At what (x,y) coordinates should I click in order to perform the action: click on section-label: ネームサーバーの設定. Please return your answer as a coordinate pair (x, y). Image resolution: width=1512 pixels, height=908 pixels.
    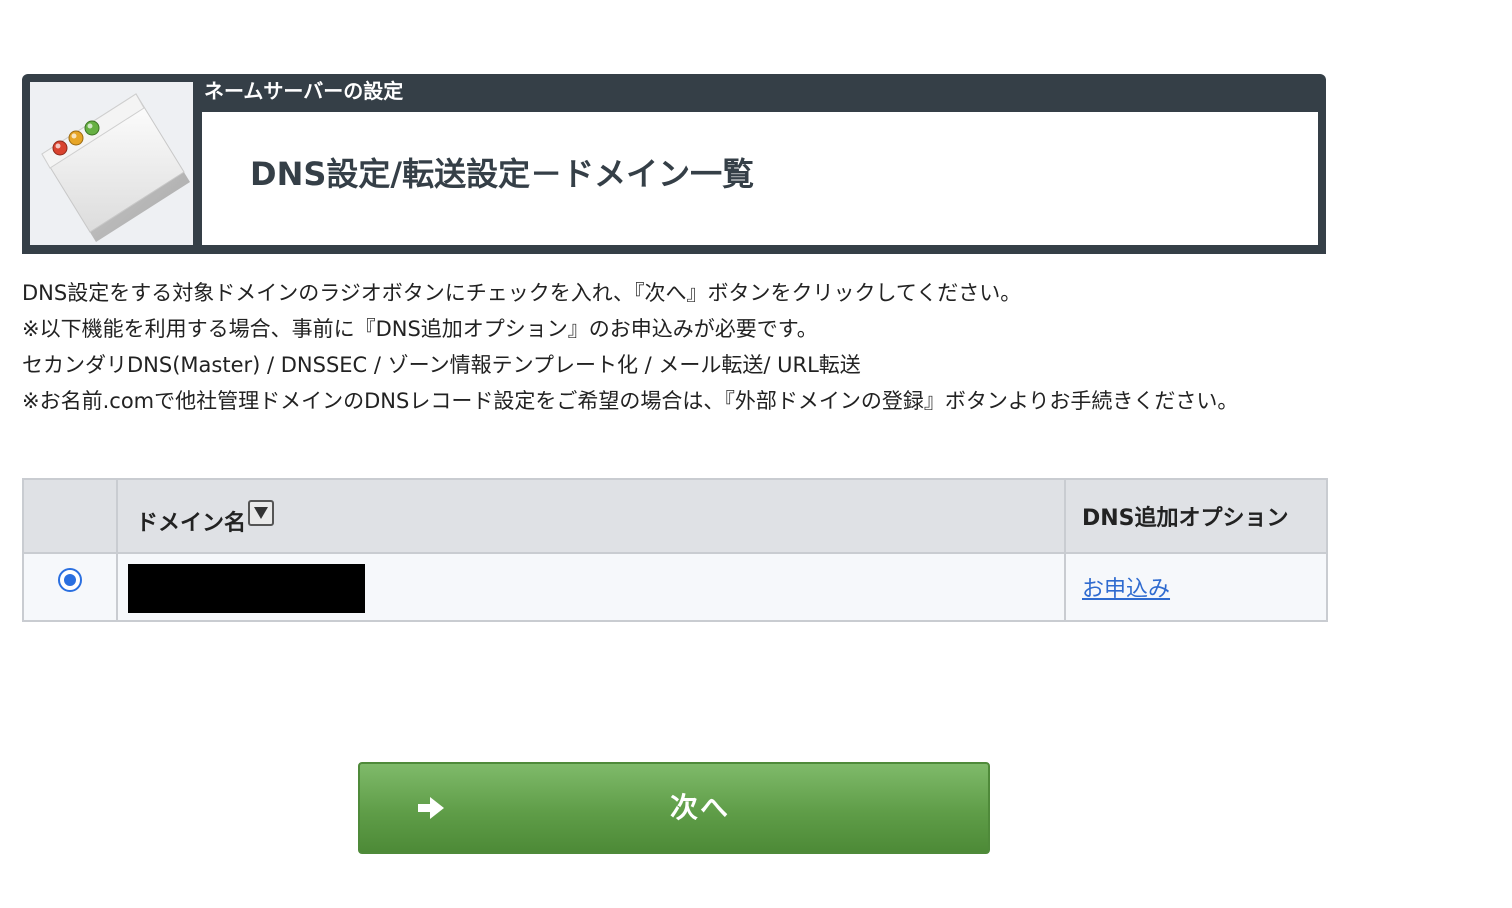
    Looking at the image, I should click on (304, 91).